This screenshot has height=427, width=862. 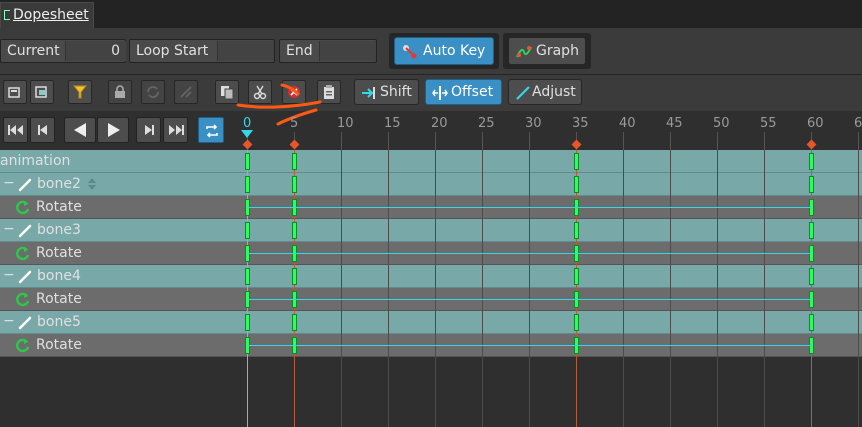 What do you see at coordinates (463, 92) in the screenshot?
I see `offset-button: Offset` at bounding box center [463, 92].